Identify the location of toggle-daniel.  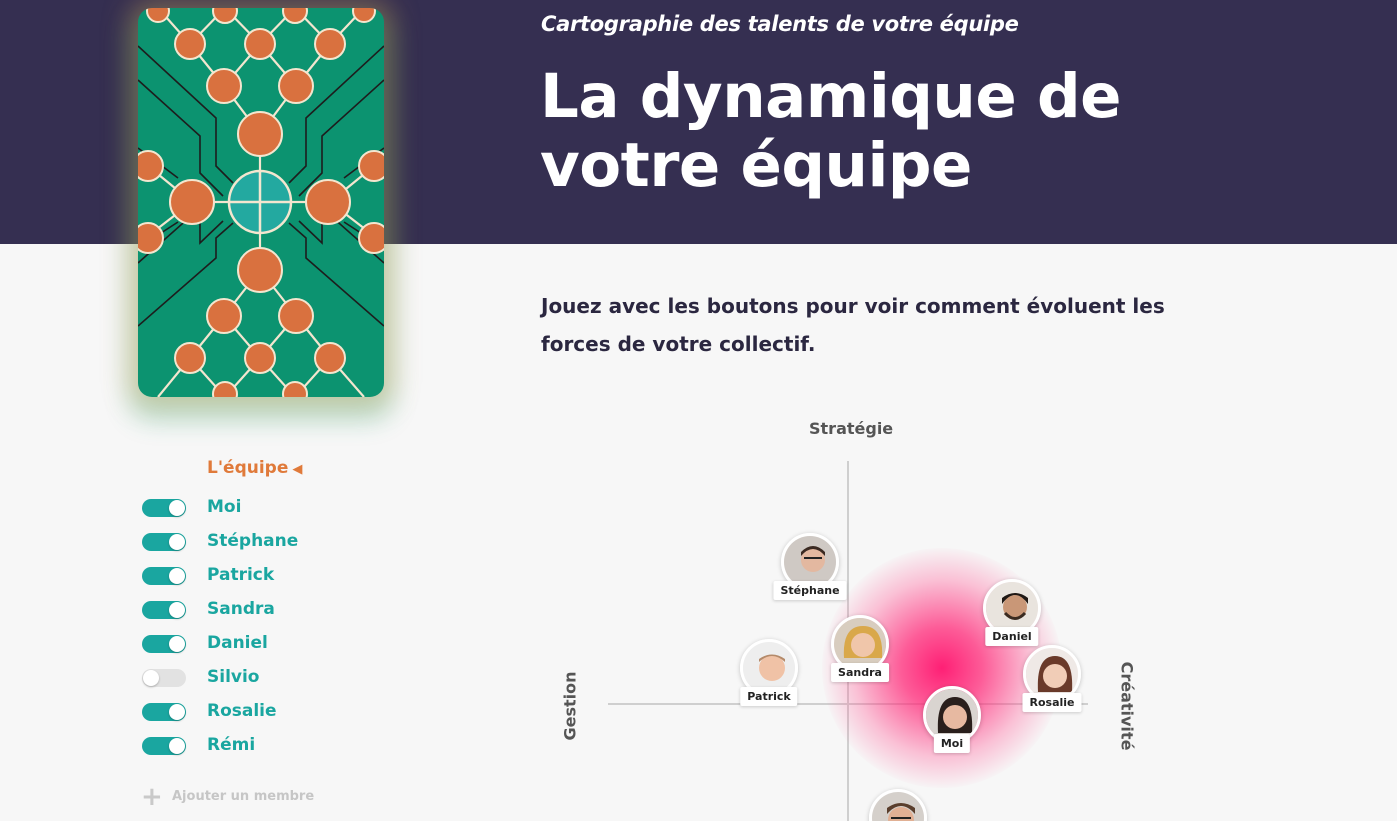
(164, 644).